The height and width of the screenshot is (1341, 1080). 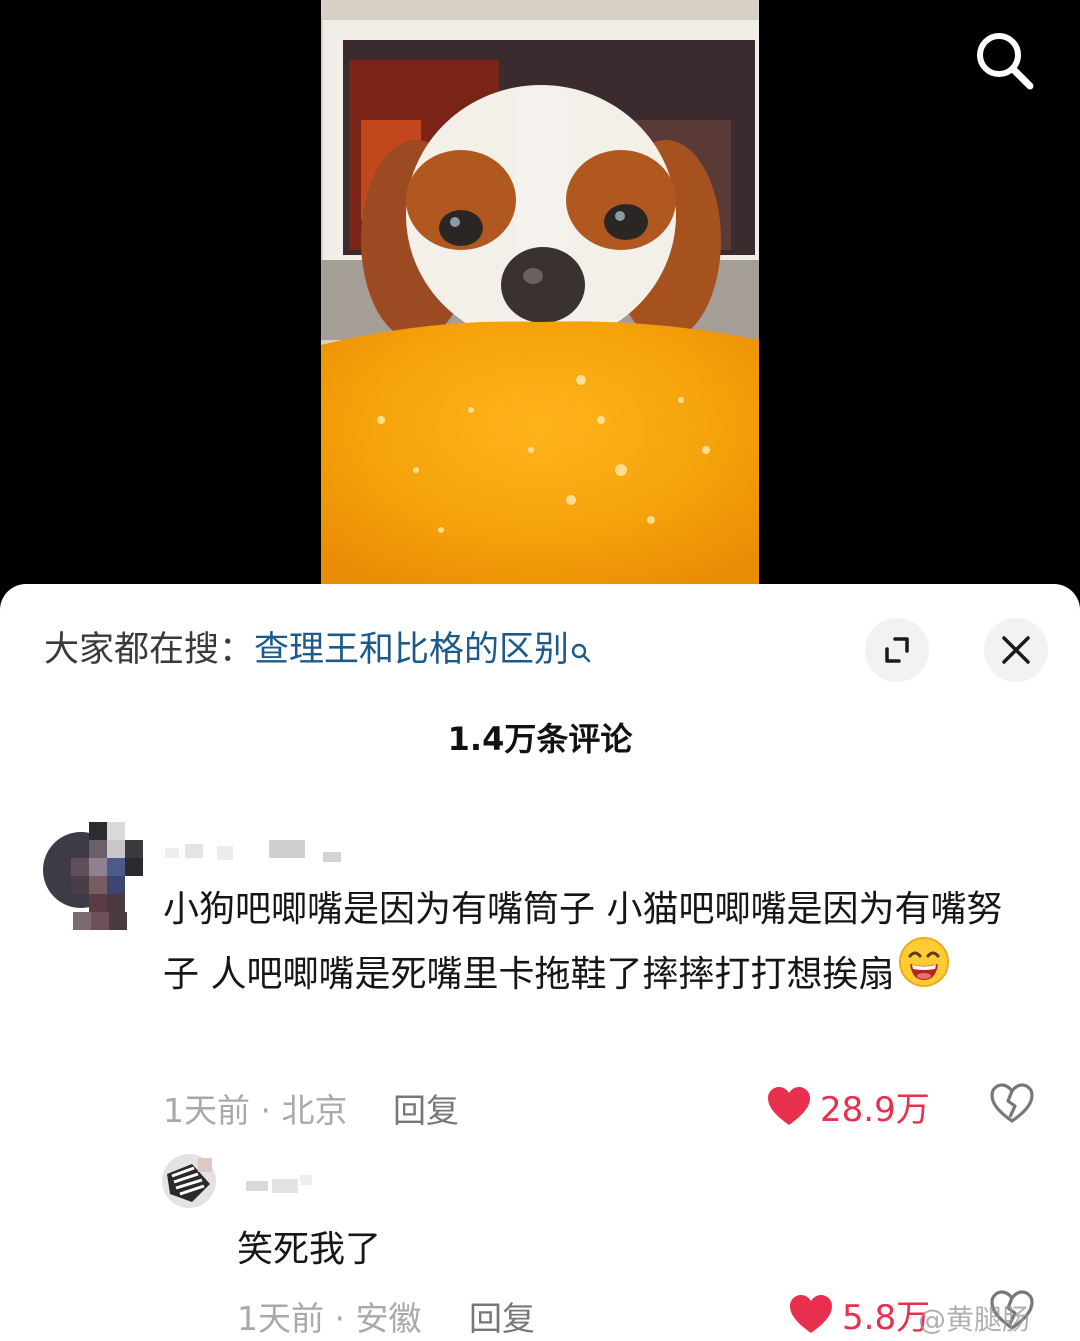 What do you see at coordinates (974, 1319) in the screenshot?
I see `weibo-watermark: @黄腿肠` at bounding box center [974, 1319].